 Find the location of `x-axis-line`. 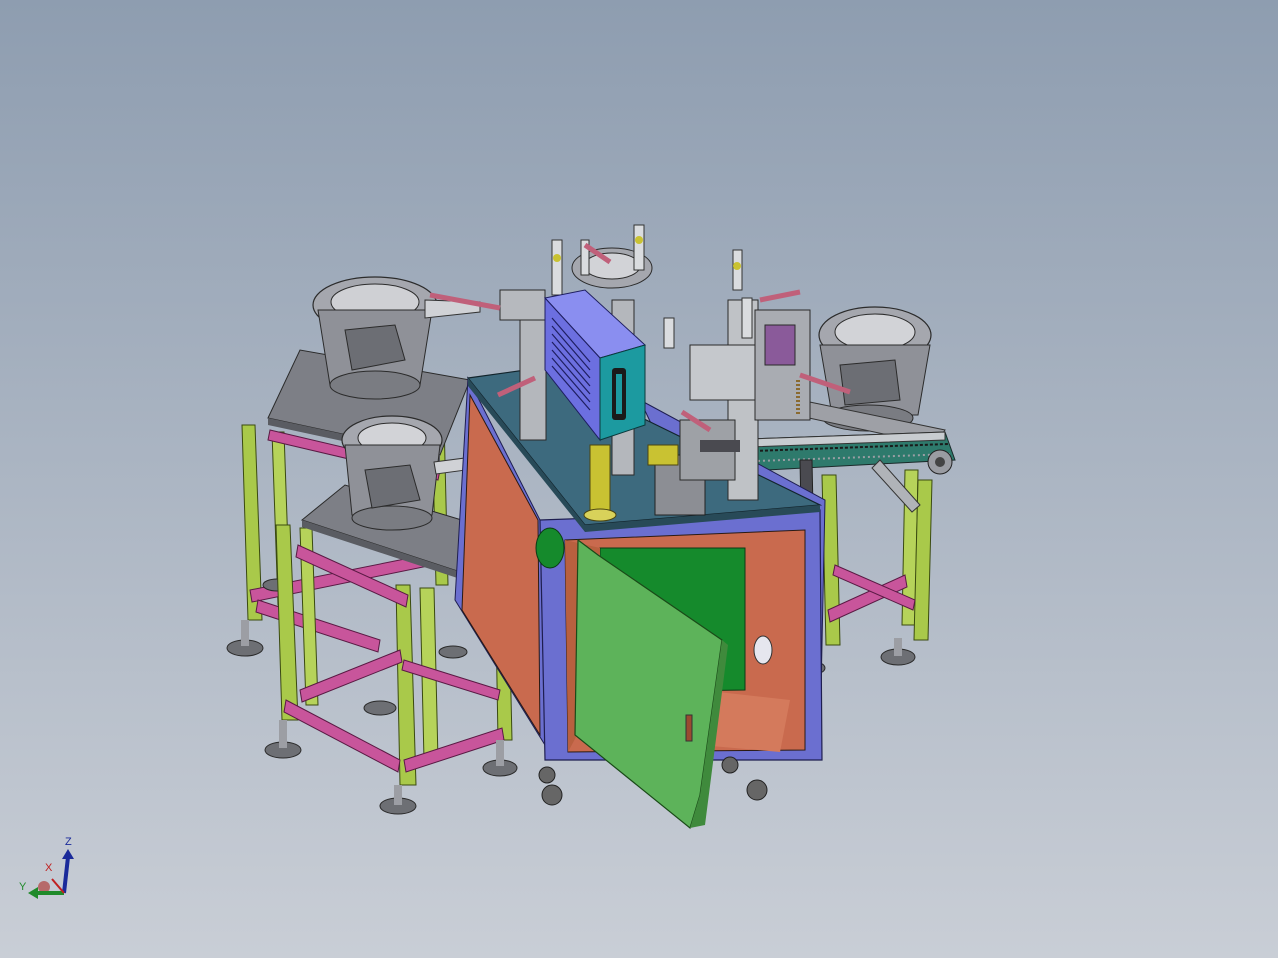

x-axis-line is located at coordinates (58, 886).